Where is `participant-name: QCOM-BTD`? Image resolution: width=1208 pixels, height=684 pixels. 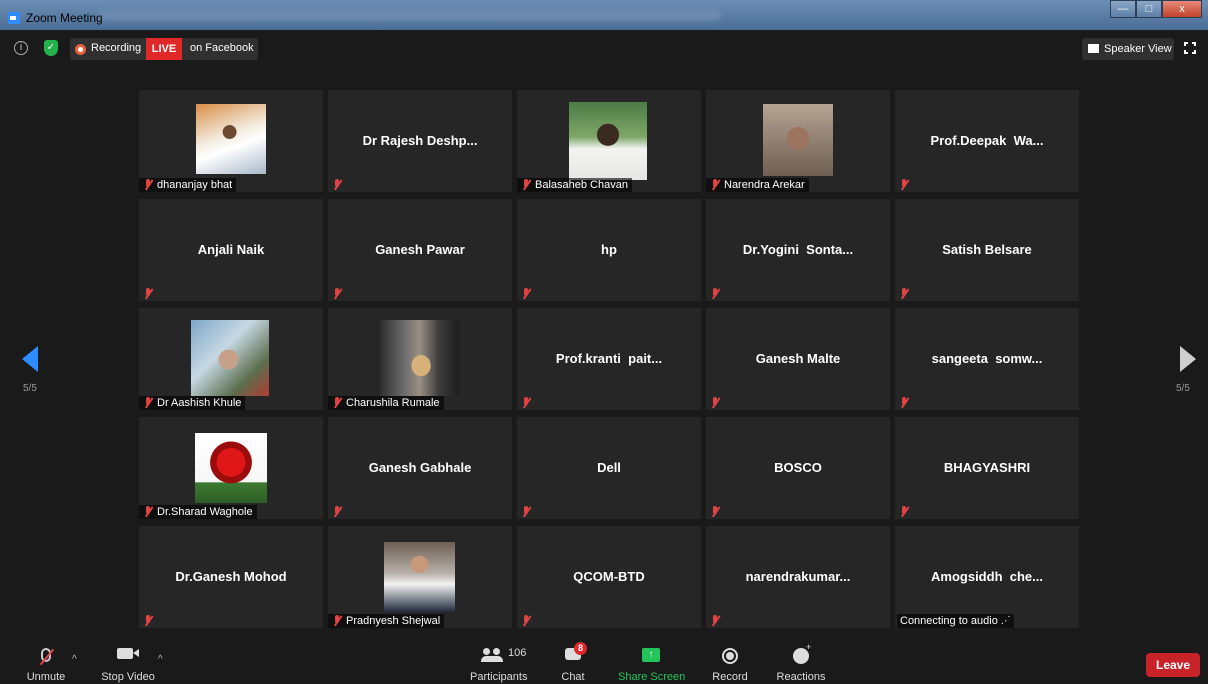
participant-name: QCOM-BTD is located at coordinates (609, 576).